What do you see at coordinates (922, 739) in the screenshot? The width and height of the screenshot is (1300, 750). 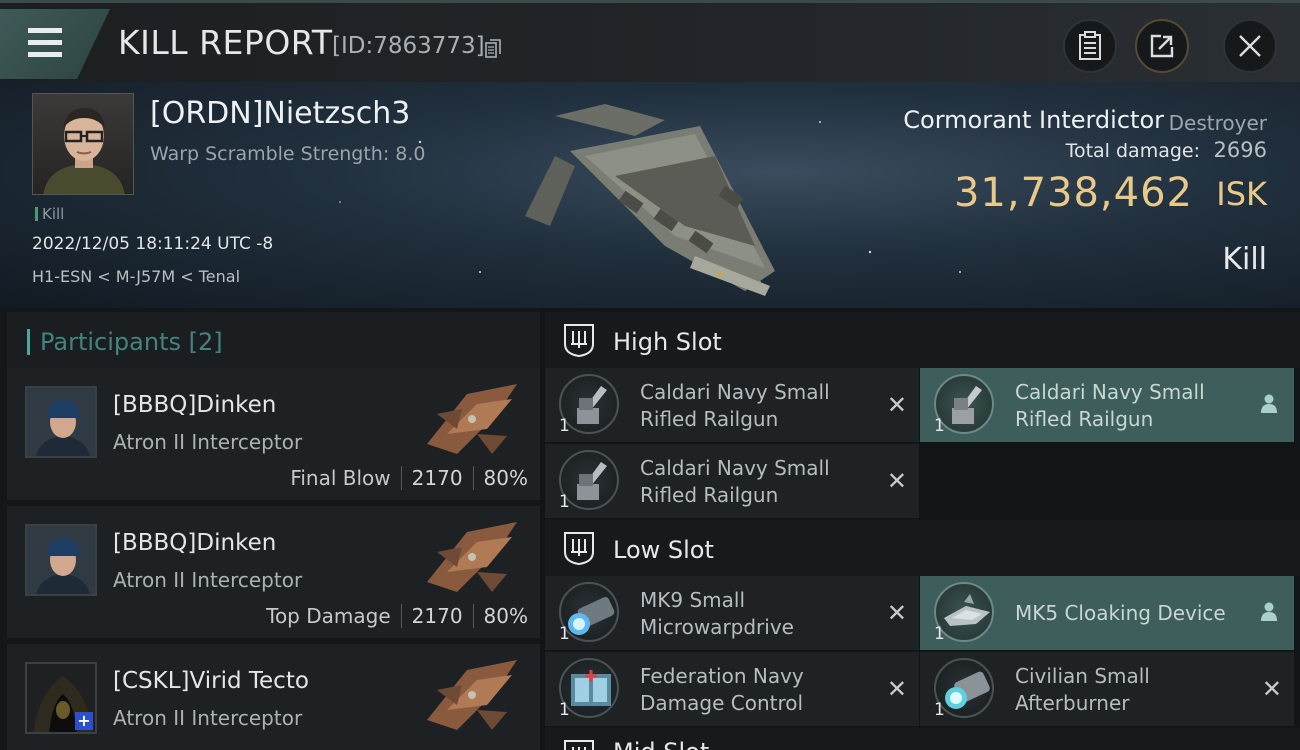 I see `mid-slot-header: Mid Slot` at bounding box center [922, 739].